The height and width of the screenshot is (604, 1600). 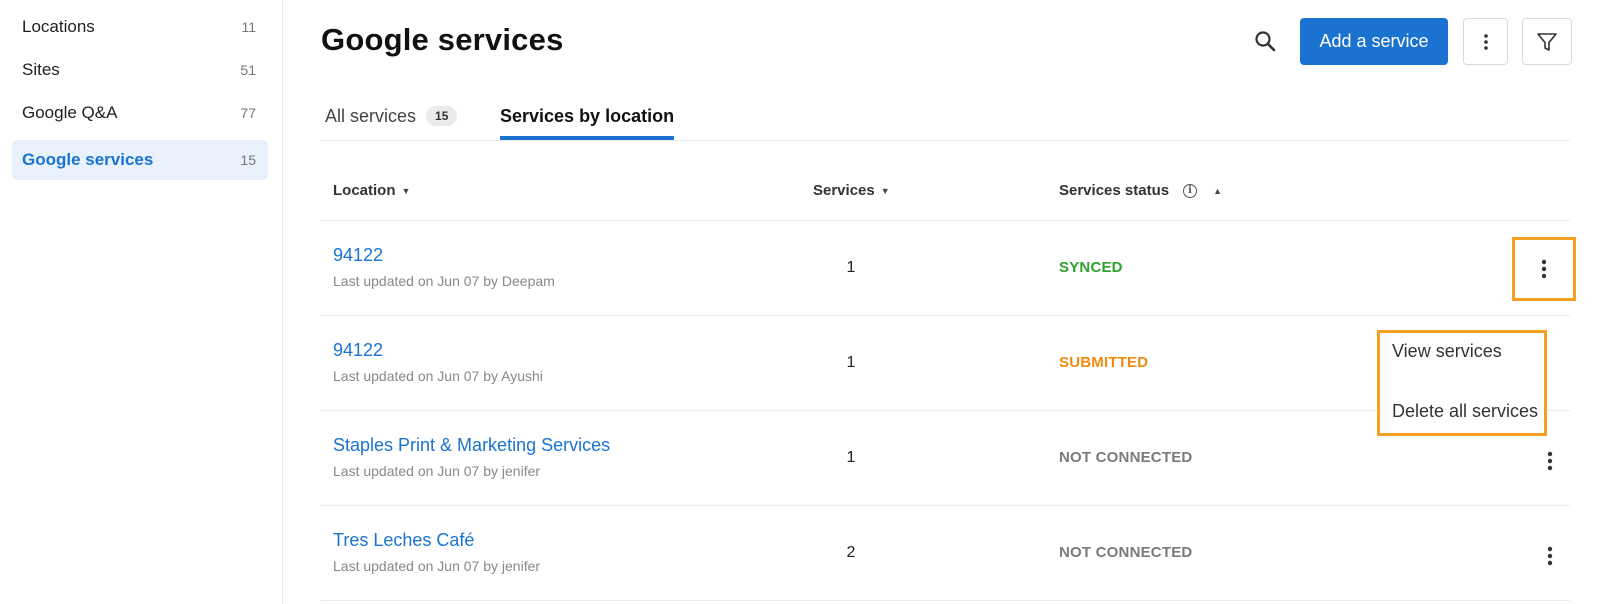 I want to click on sidebar-item-label: Locations, so click(x=58, y=26).